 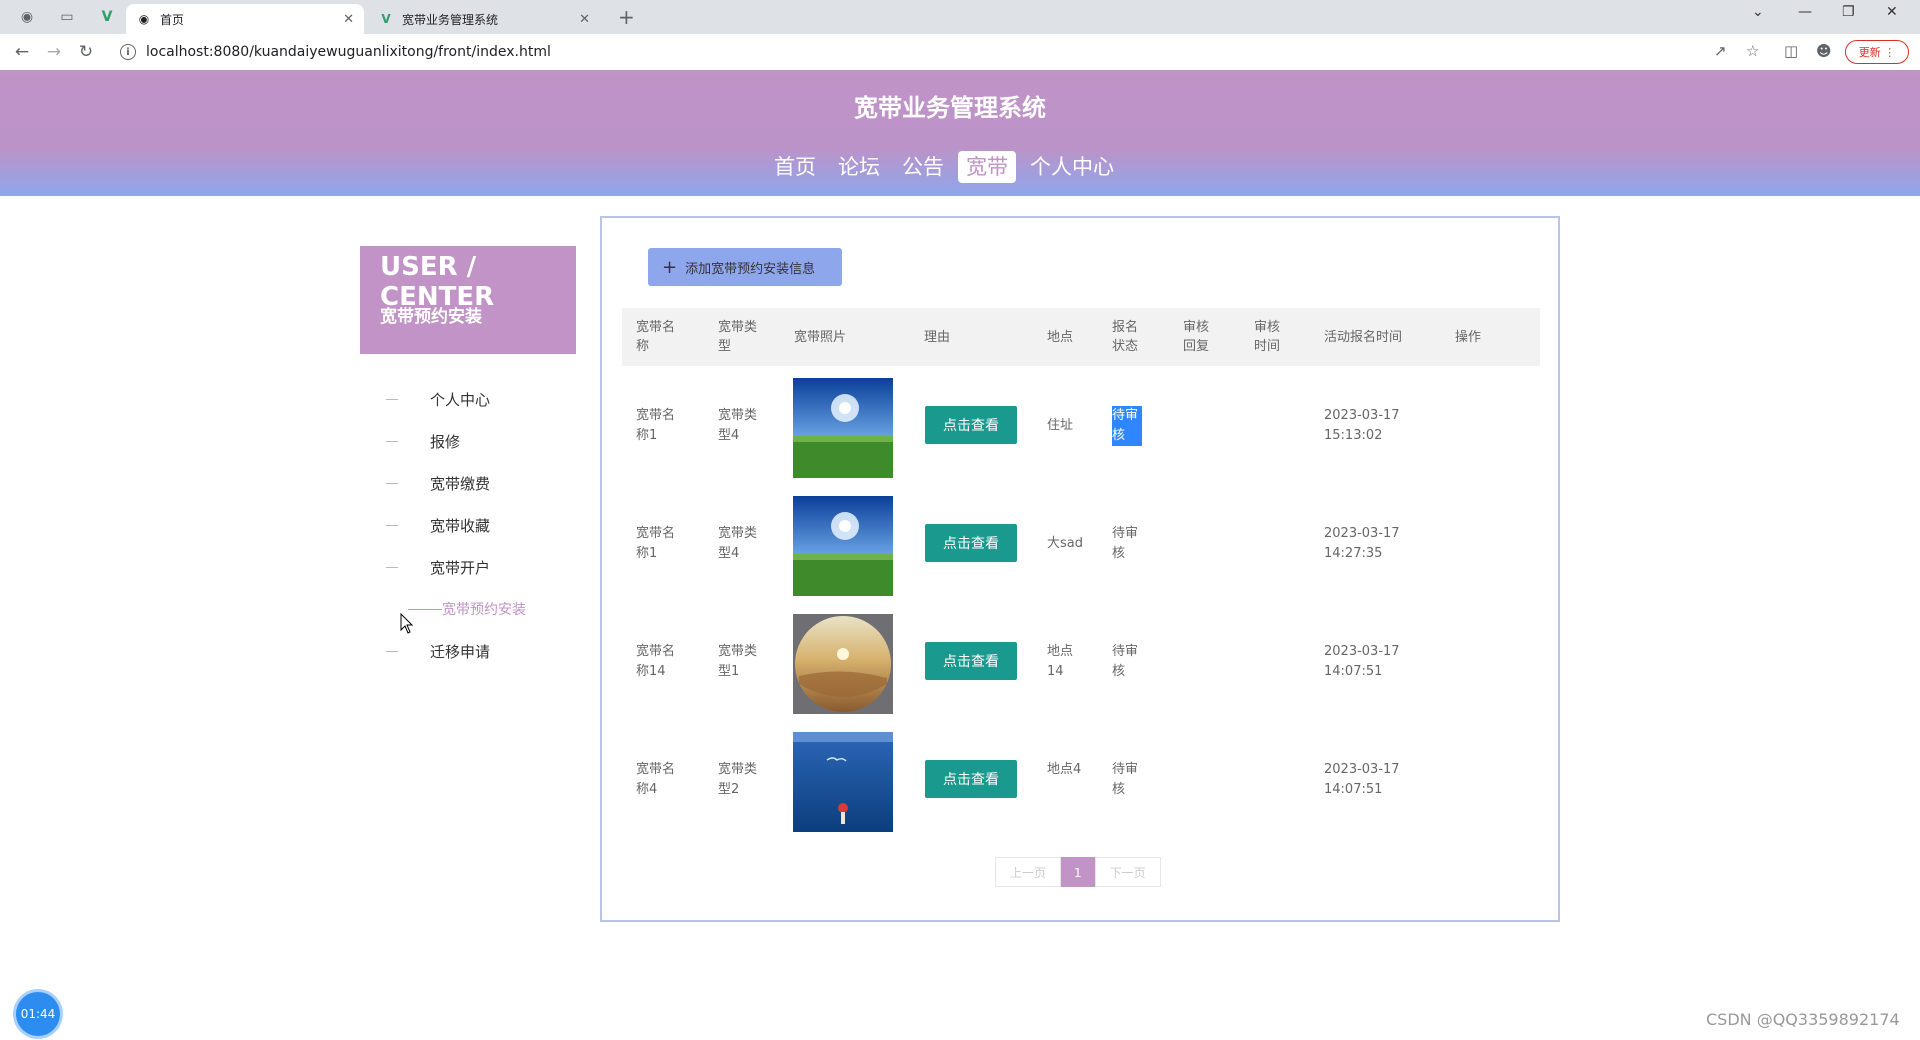 I want to click on reload-icon: ↻, so click(x=86, y=52).